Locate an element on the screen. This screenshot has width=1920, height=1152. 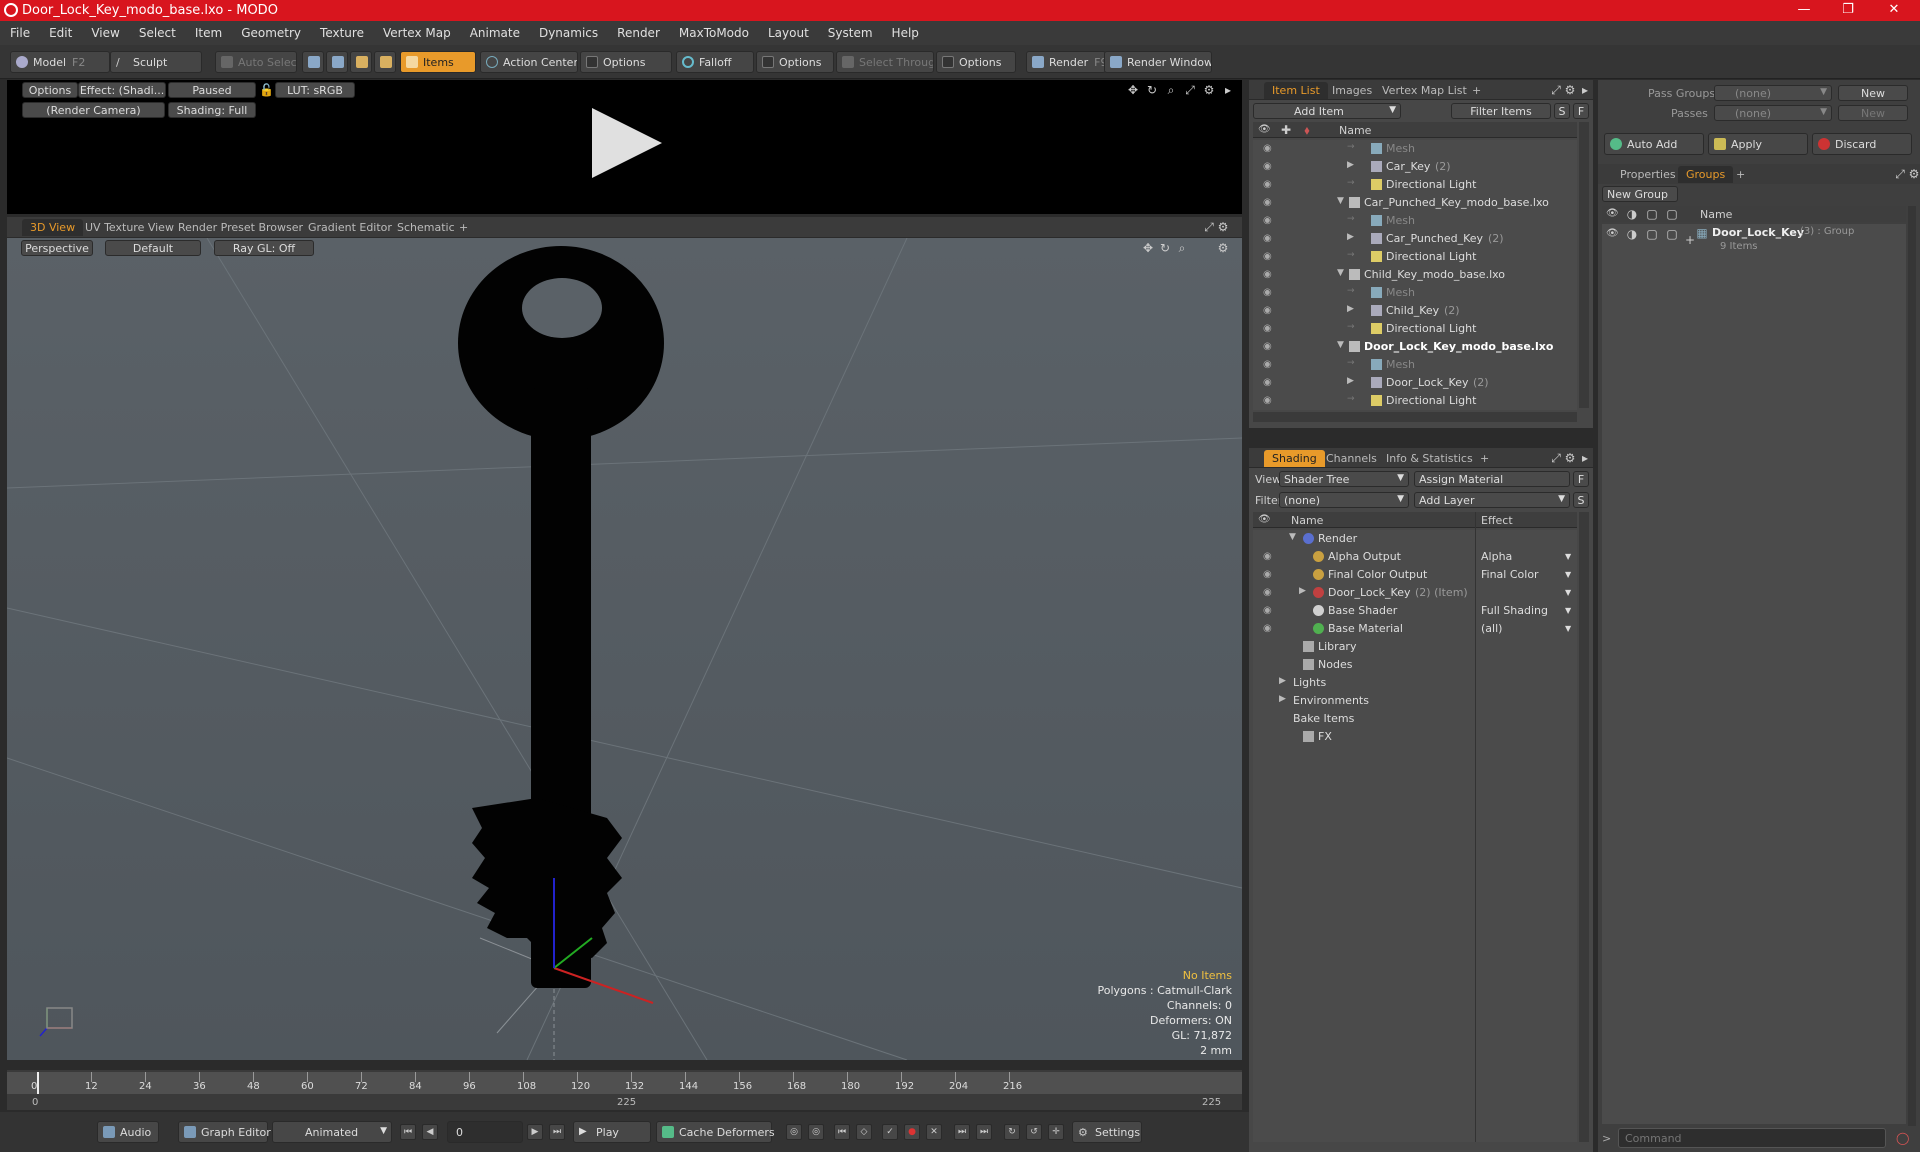
edges-mode-button is located at coordinates (337, 62).